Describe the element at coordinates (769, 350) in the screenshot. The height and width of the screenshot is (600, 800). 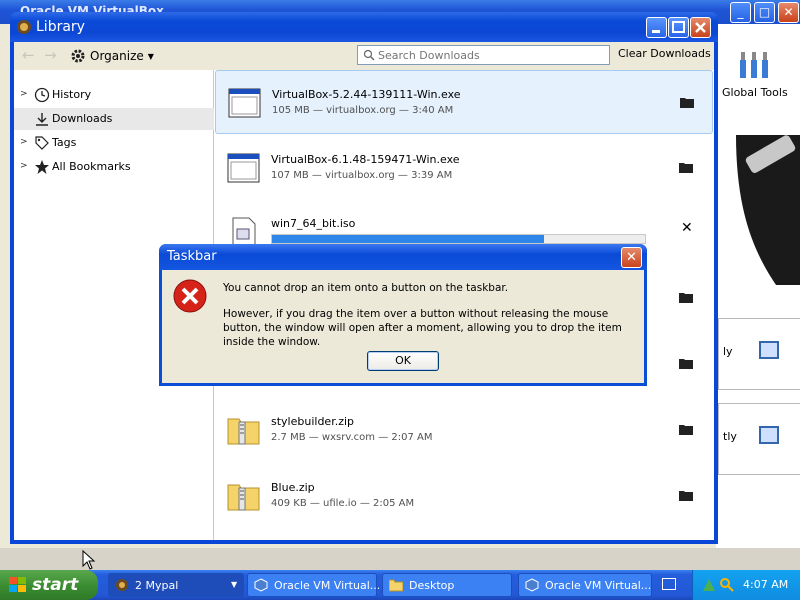
I see `monitor-icon` at that location.